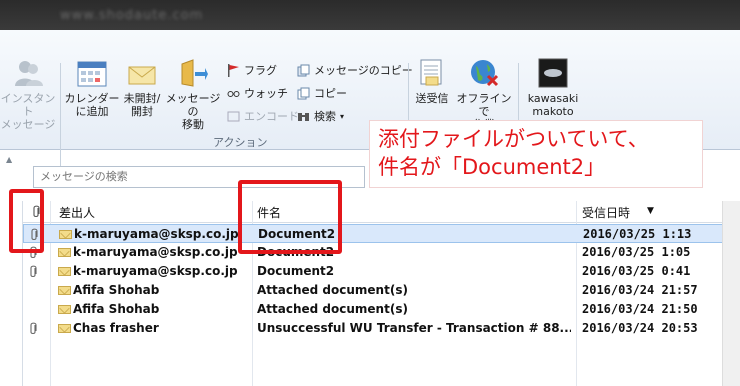 This screenshot has width=740, height=386. I want to click on email-received-date: 2016/03/25 1:05, so click(636, 252).